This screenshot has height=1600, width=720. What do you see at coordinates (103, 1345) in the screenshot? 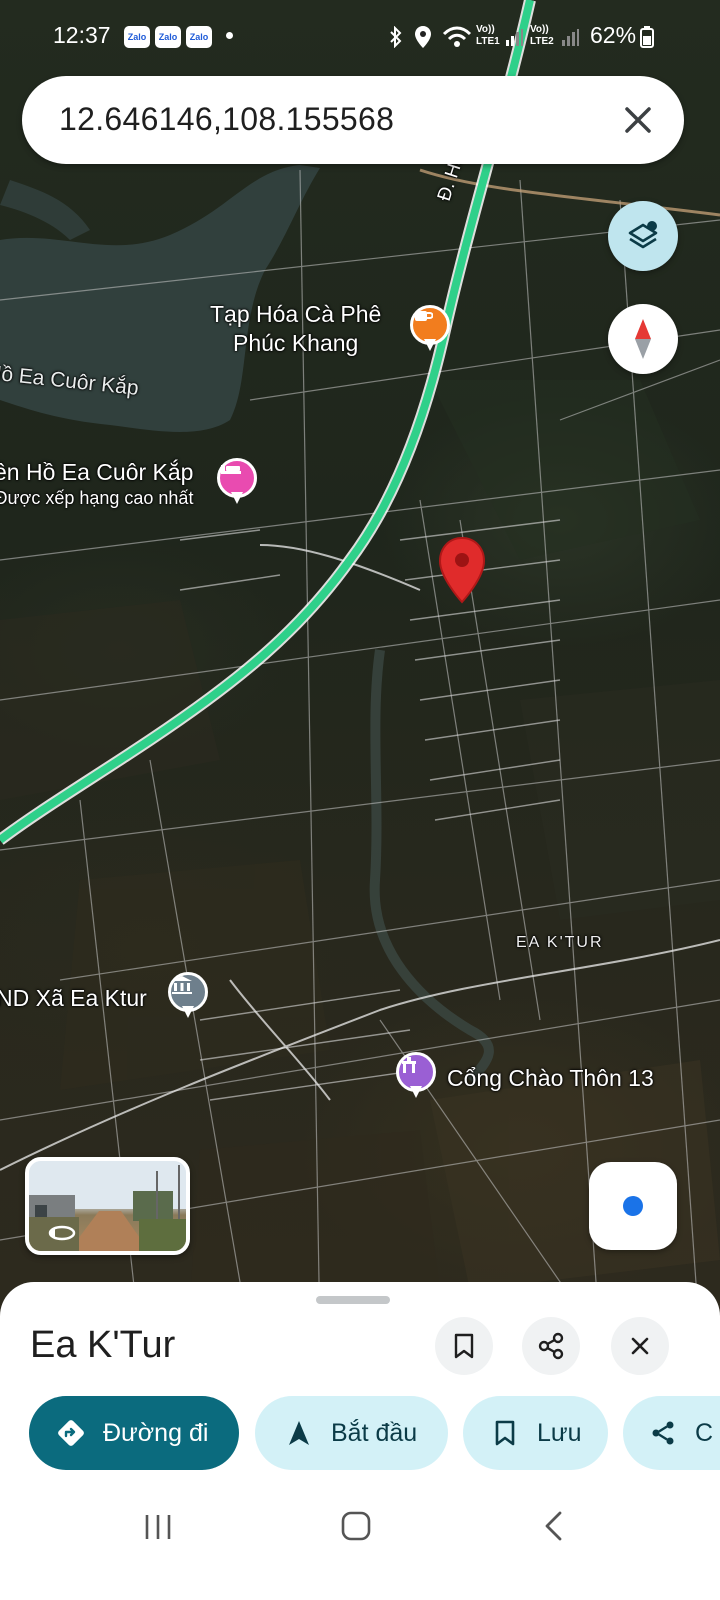
I see `place-title: Ea K'Tur` at bounding box center [103, 1345].